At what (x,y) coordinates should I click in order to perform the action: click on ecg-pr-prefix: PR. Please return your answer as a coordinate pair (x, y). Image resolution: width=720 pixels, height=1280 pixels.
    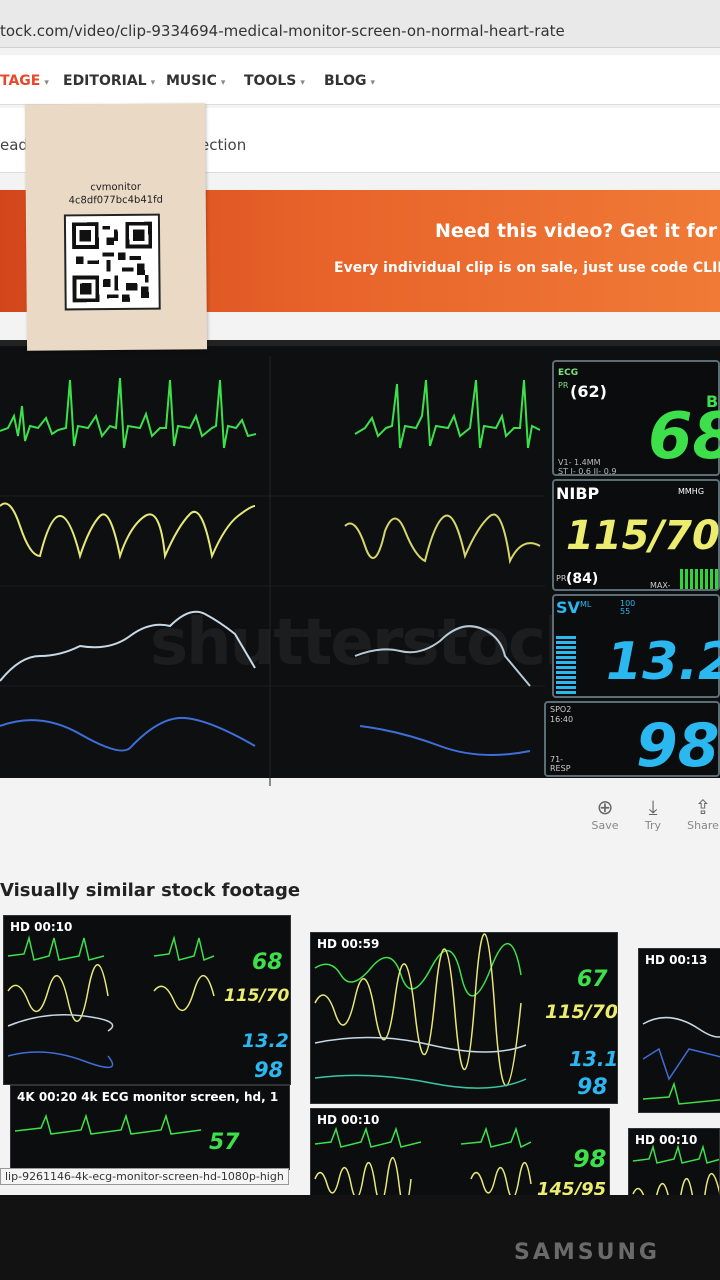
    Looking at the image, I should click on (563, 385).